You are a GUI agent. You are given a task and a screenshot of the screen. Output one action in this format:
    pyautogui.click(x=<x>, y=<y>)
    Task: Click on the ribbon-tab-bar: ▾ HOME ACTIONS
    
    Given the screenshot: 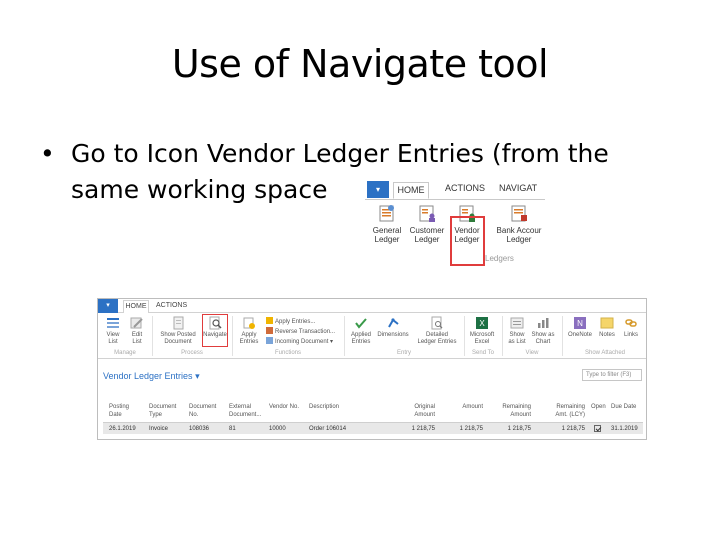 What is the action you would take?
    pyautogui.click(x=372, y=306)
    